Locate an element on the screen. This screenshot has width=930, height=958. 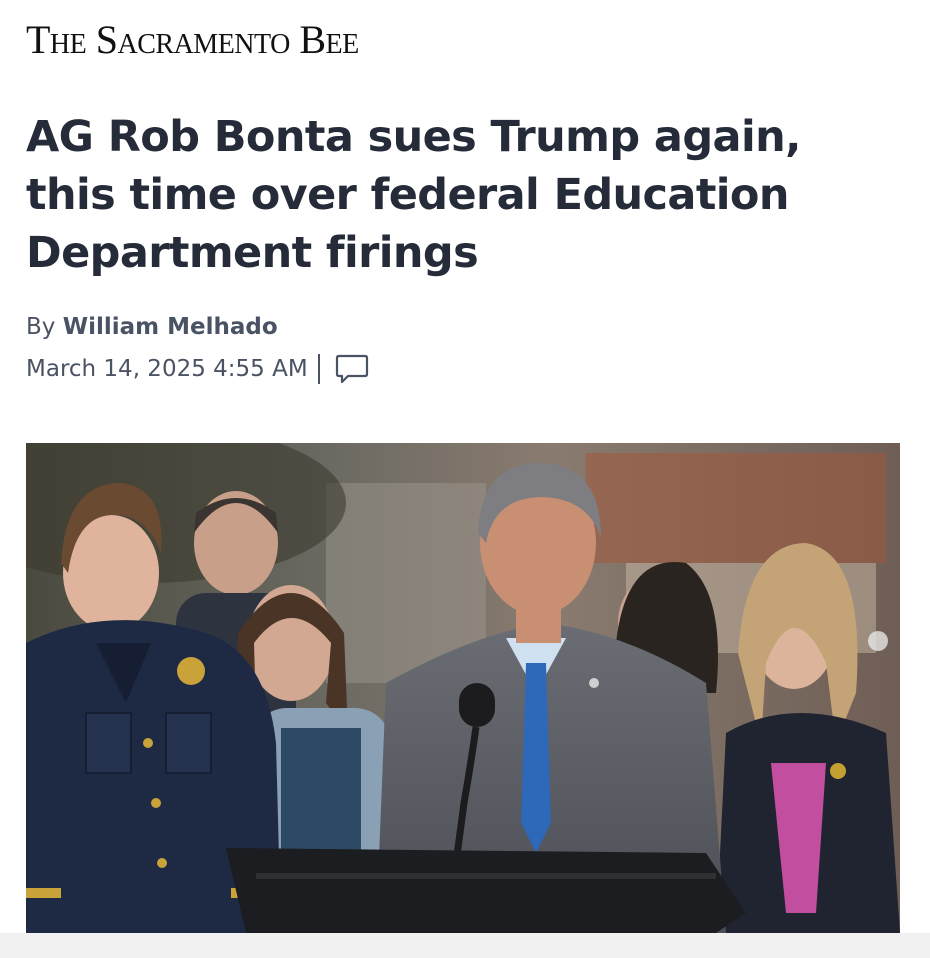
dateline: March 14, 2025 4:55 AM is located at coordinates (198, 369).